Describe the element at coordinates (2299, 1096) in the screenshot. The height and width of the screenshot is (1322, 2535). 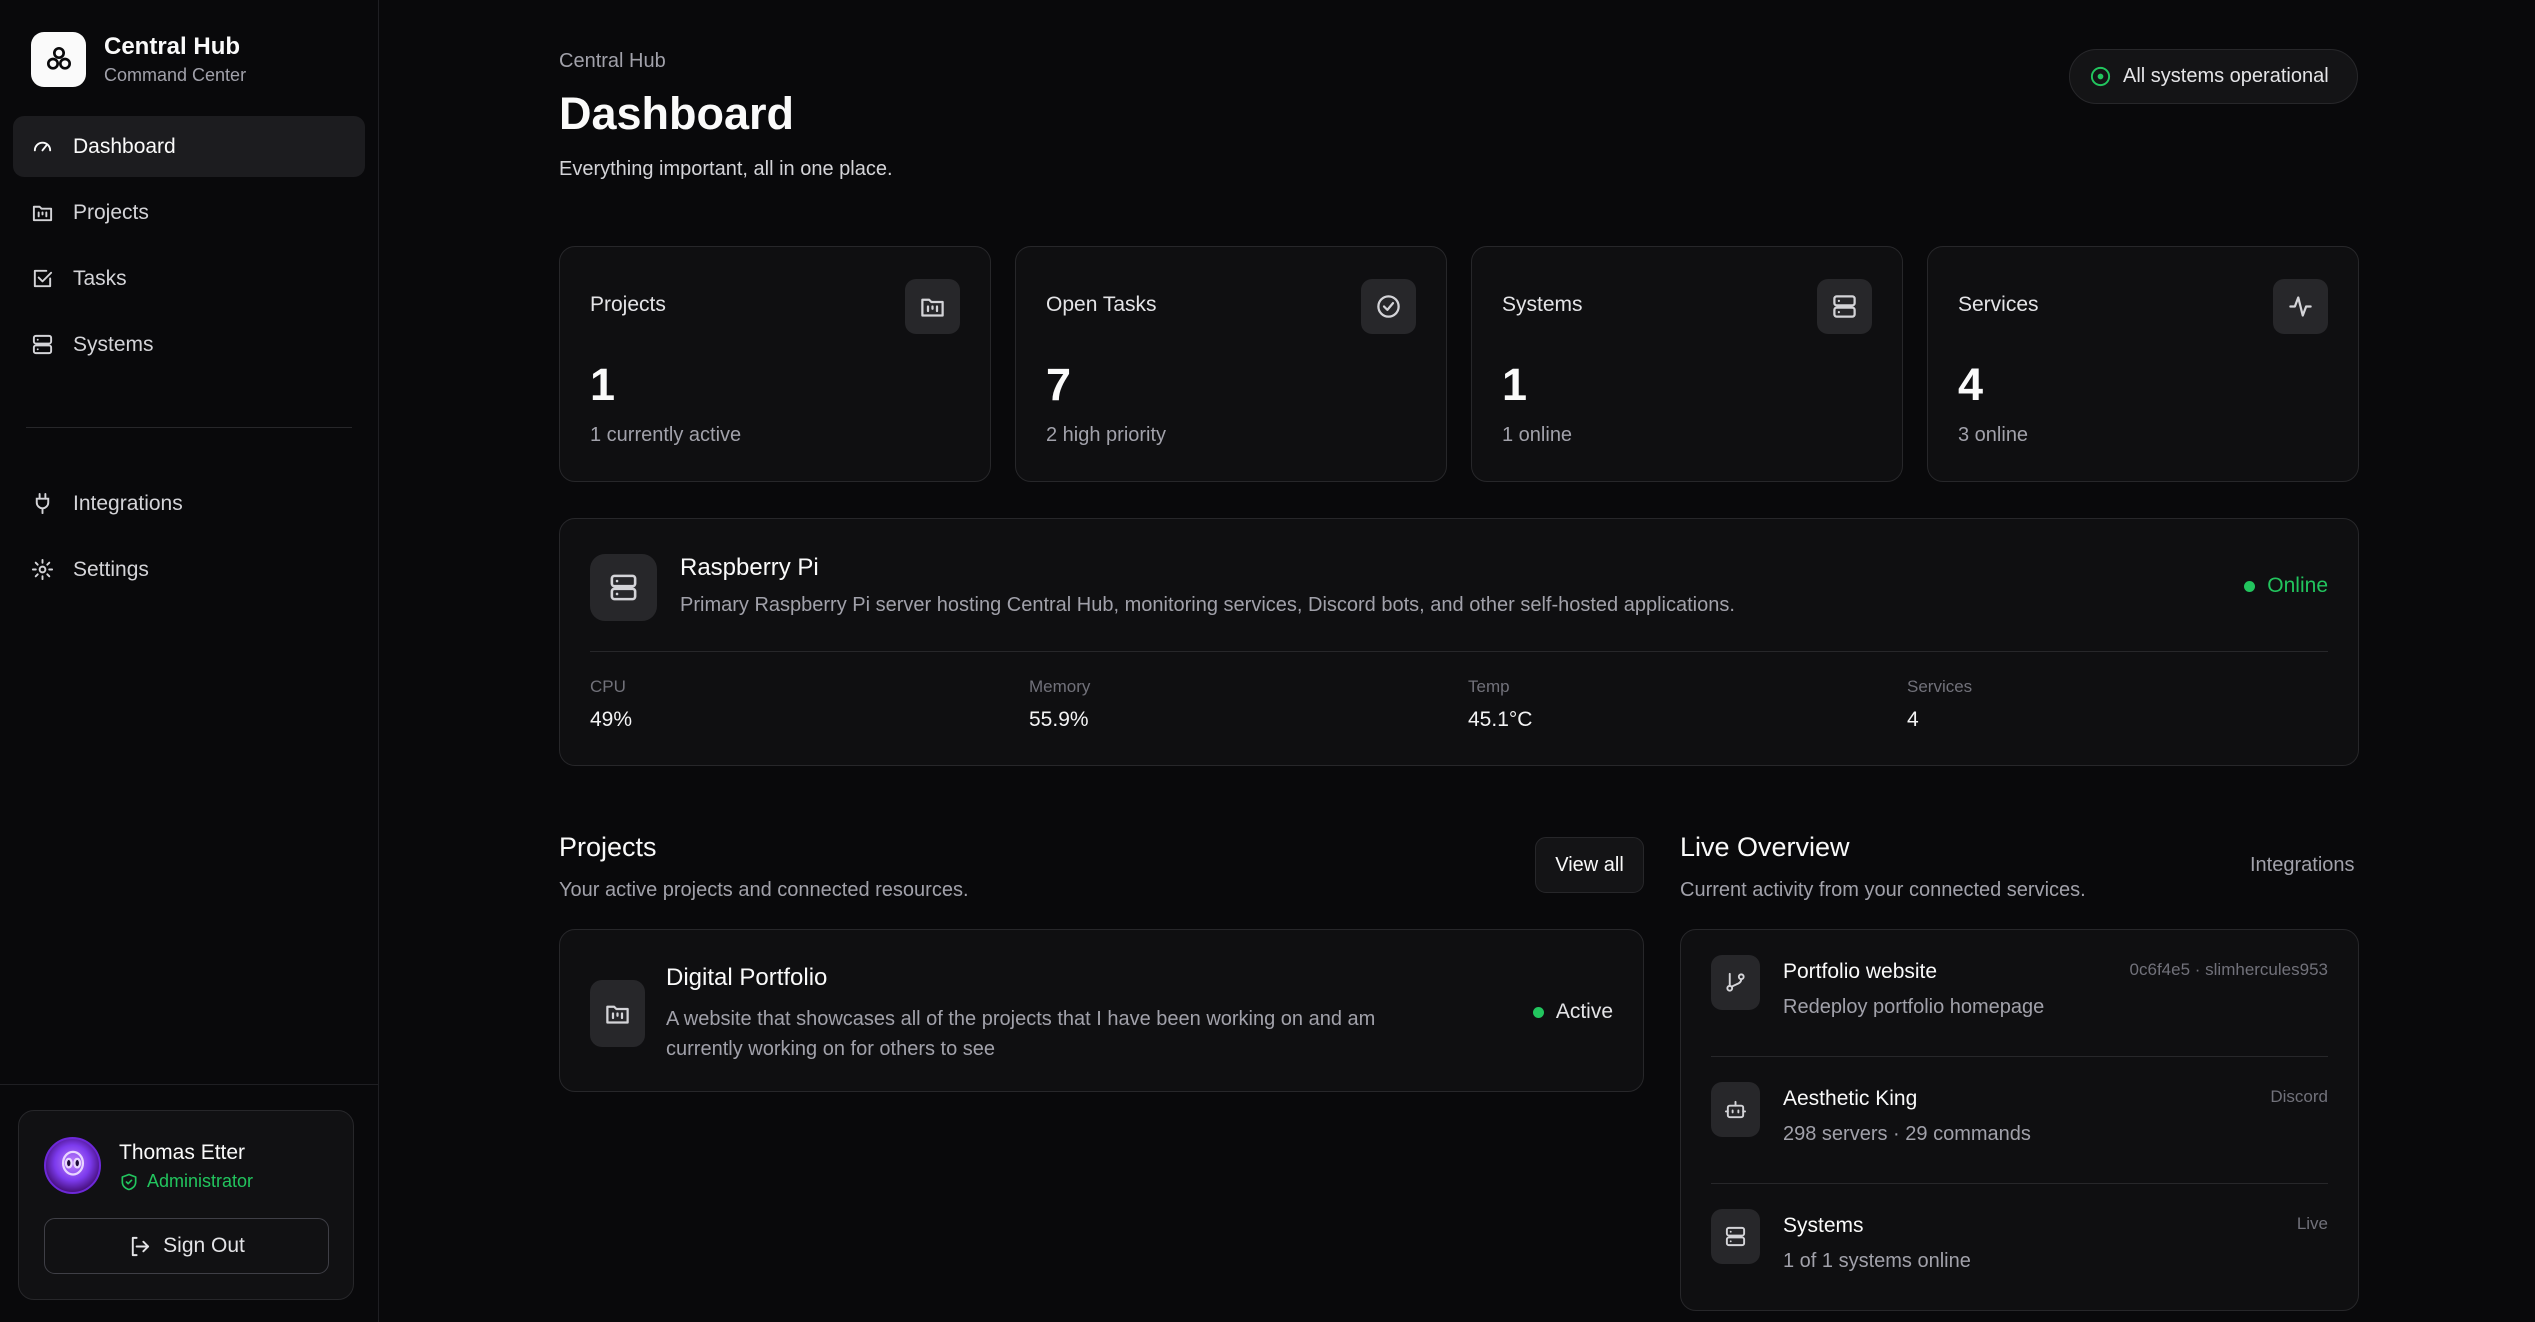
I see `live-item-meta: Discord` at that location.